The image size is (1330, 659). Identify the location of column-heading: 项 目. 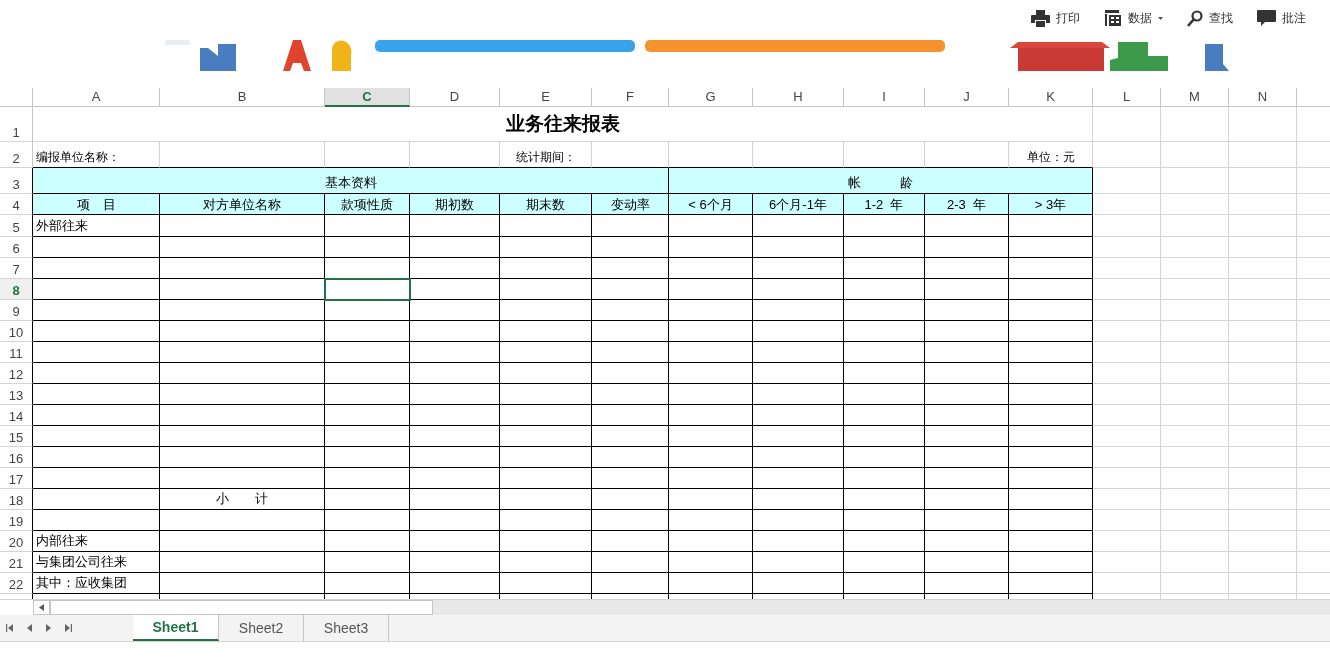
(96, 204).